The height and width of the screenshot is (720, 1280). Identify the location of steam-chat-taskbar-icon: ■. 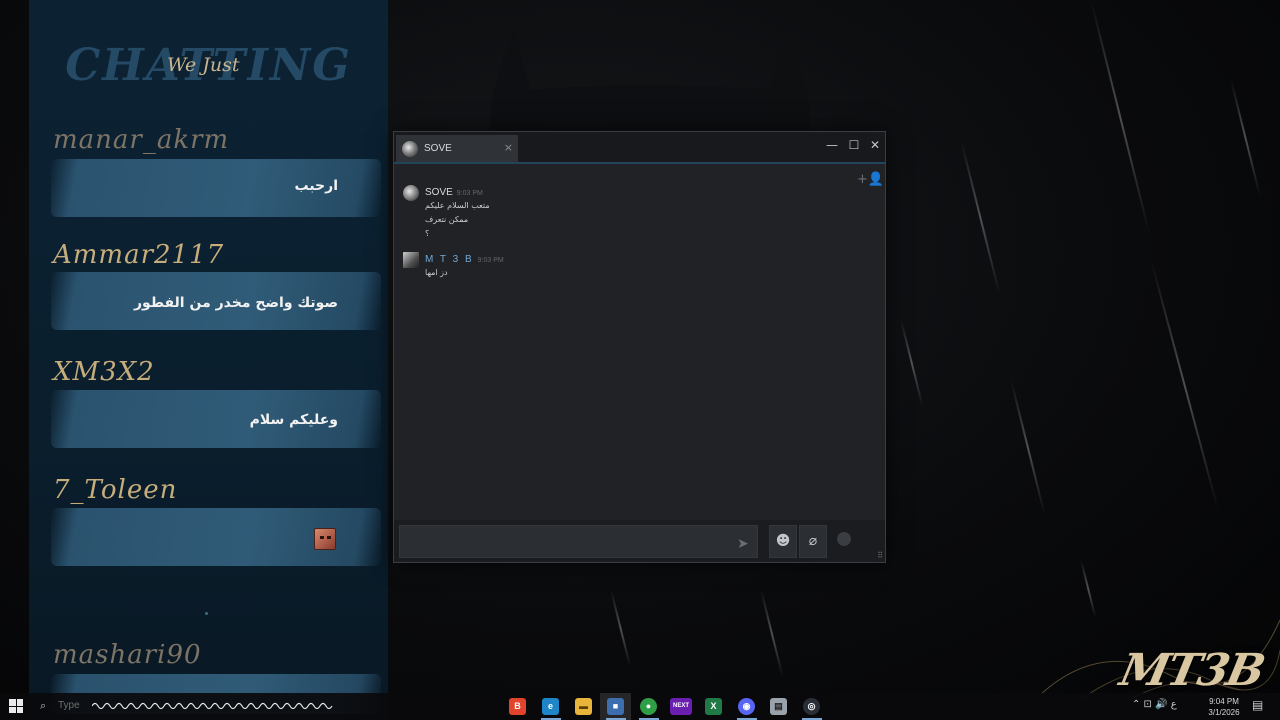
(615, 706).